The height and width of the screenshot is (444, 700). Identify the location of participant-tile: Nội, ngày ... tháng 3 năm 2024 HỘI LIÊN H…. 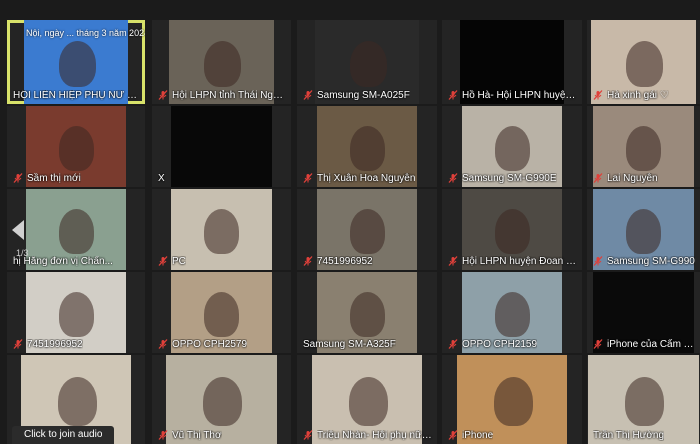
(76, 62).